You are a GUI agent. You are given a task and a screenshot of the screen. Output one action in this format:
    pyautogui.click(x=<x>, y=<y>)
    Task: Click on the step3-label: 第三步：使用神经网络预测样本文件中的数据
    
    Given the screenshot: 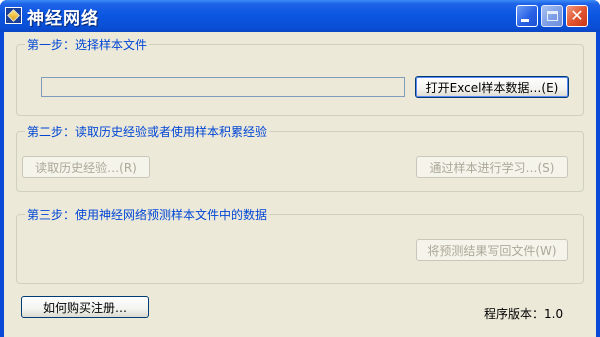 What is the action you would take?
    pyautogui.click(x=147, y=214)
    